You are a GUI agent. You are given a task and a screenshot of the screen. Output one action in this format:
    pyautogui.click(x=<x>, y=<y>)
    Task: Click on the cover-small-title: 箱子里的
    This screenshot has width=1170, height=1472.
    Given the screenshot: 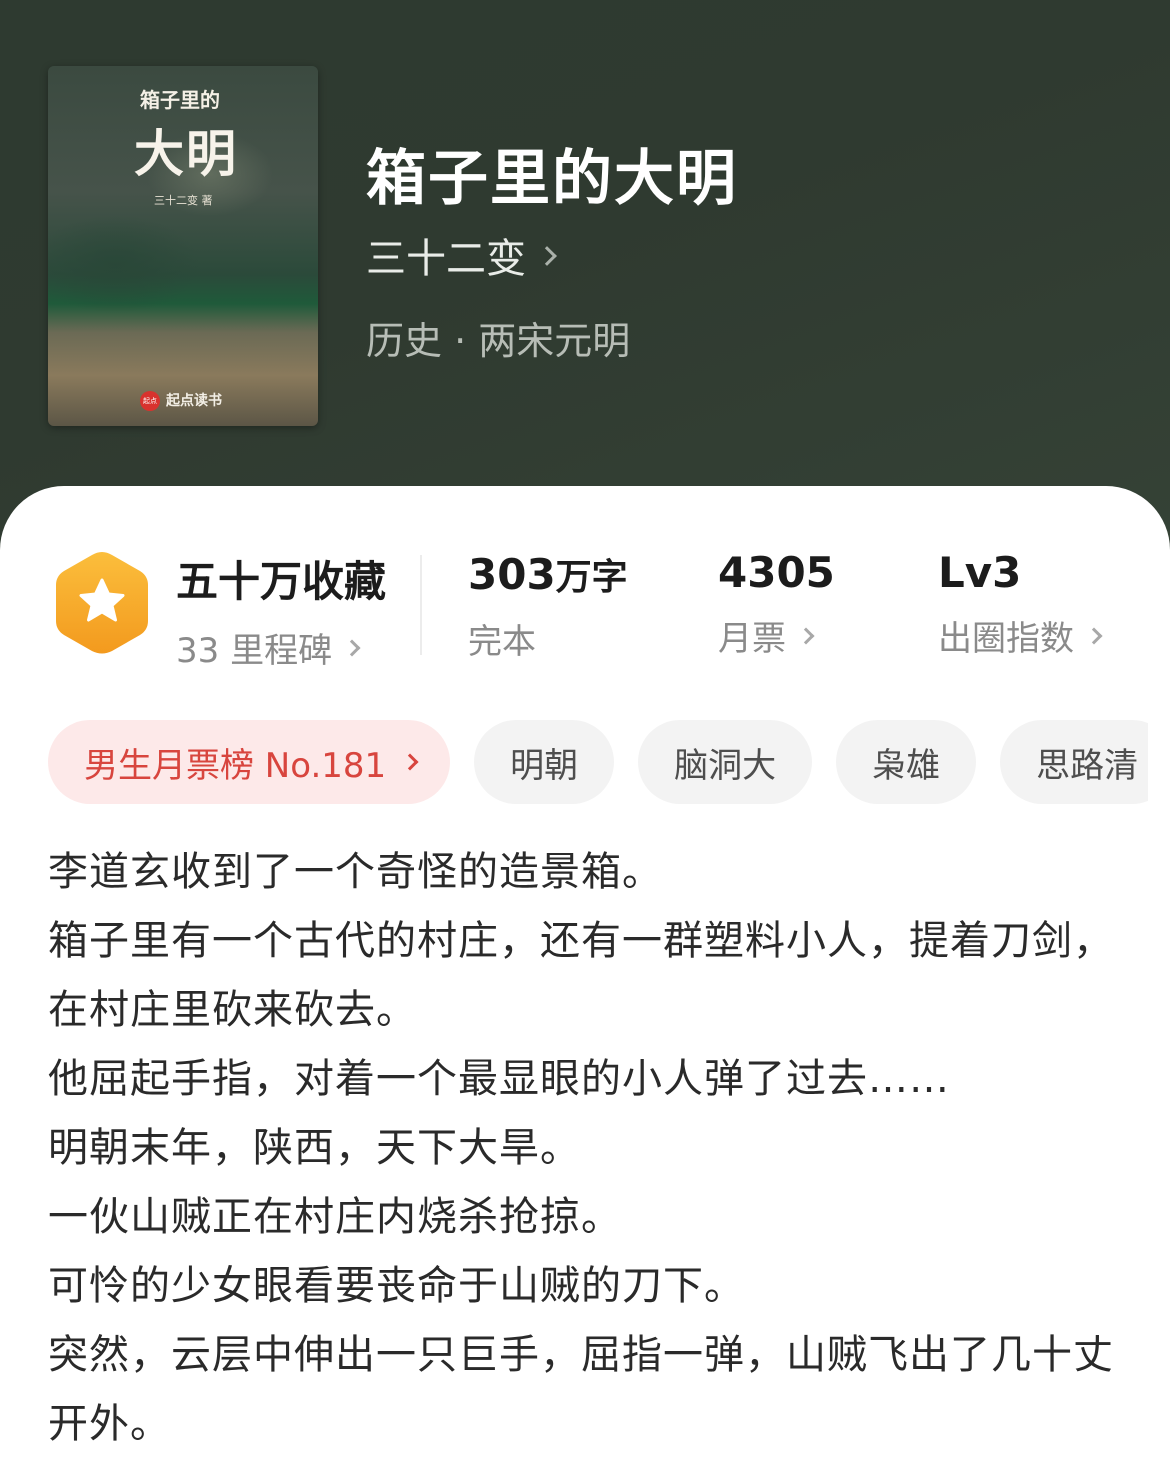 What is the action you would take?
    pyautogui.click(x=180, y=100)
    